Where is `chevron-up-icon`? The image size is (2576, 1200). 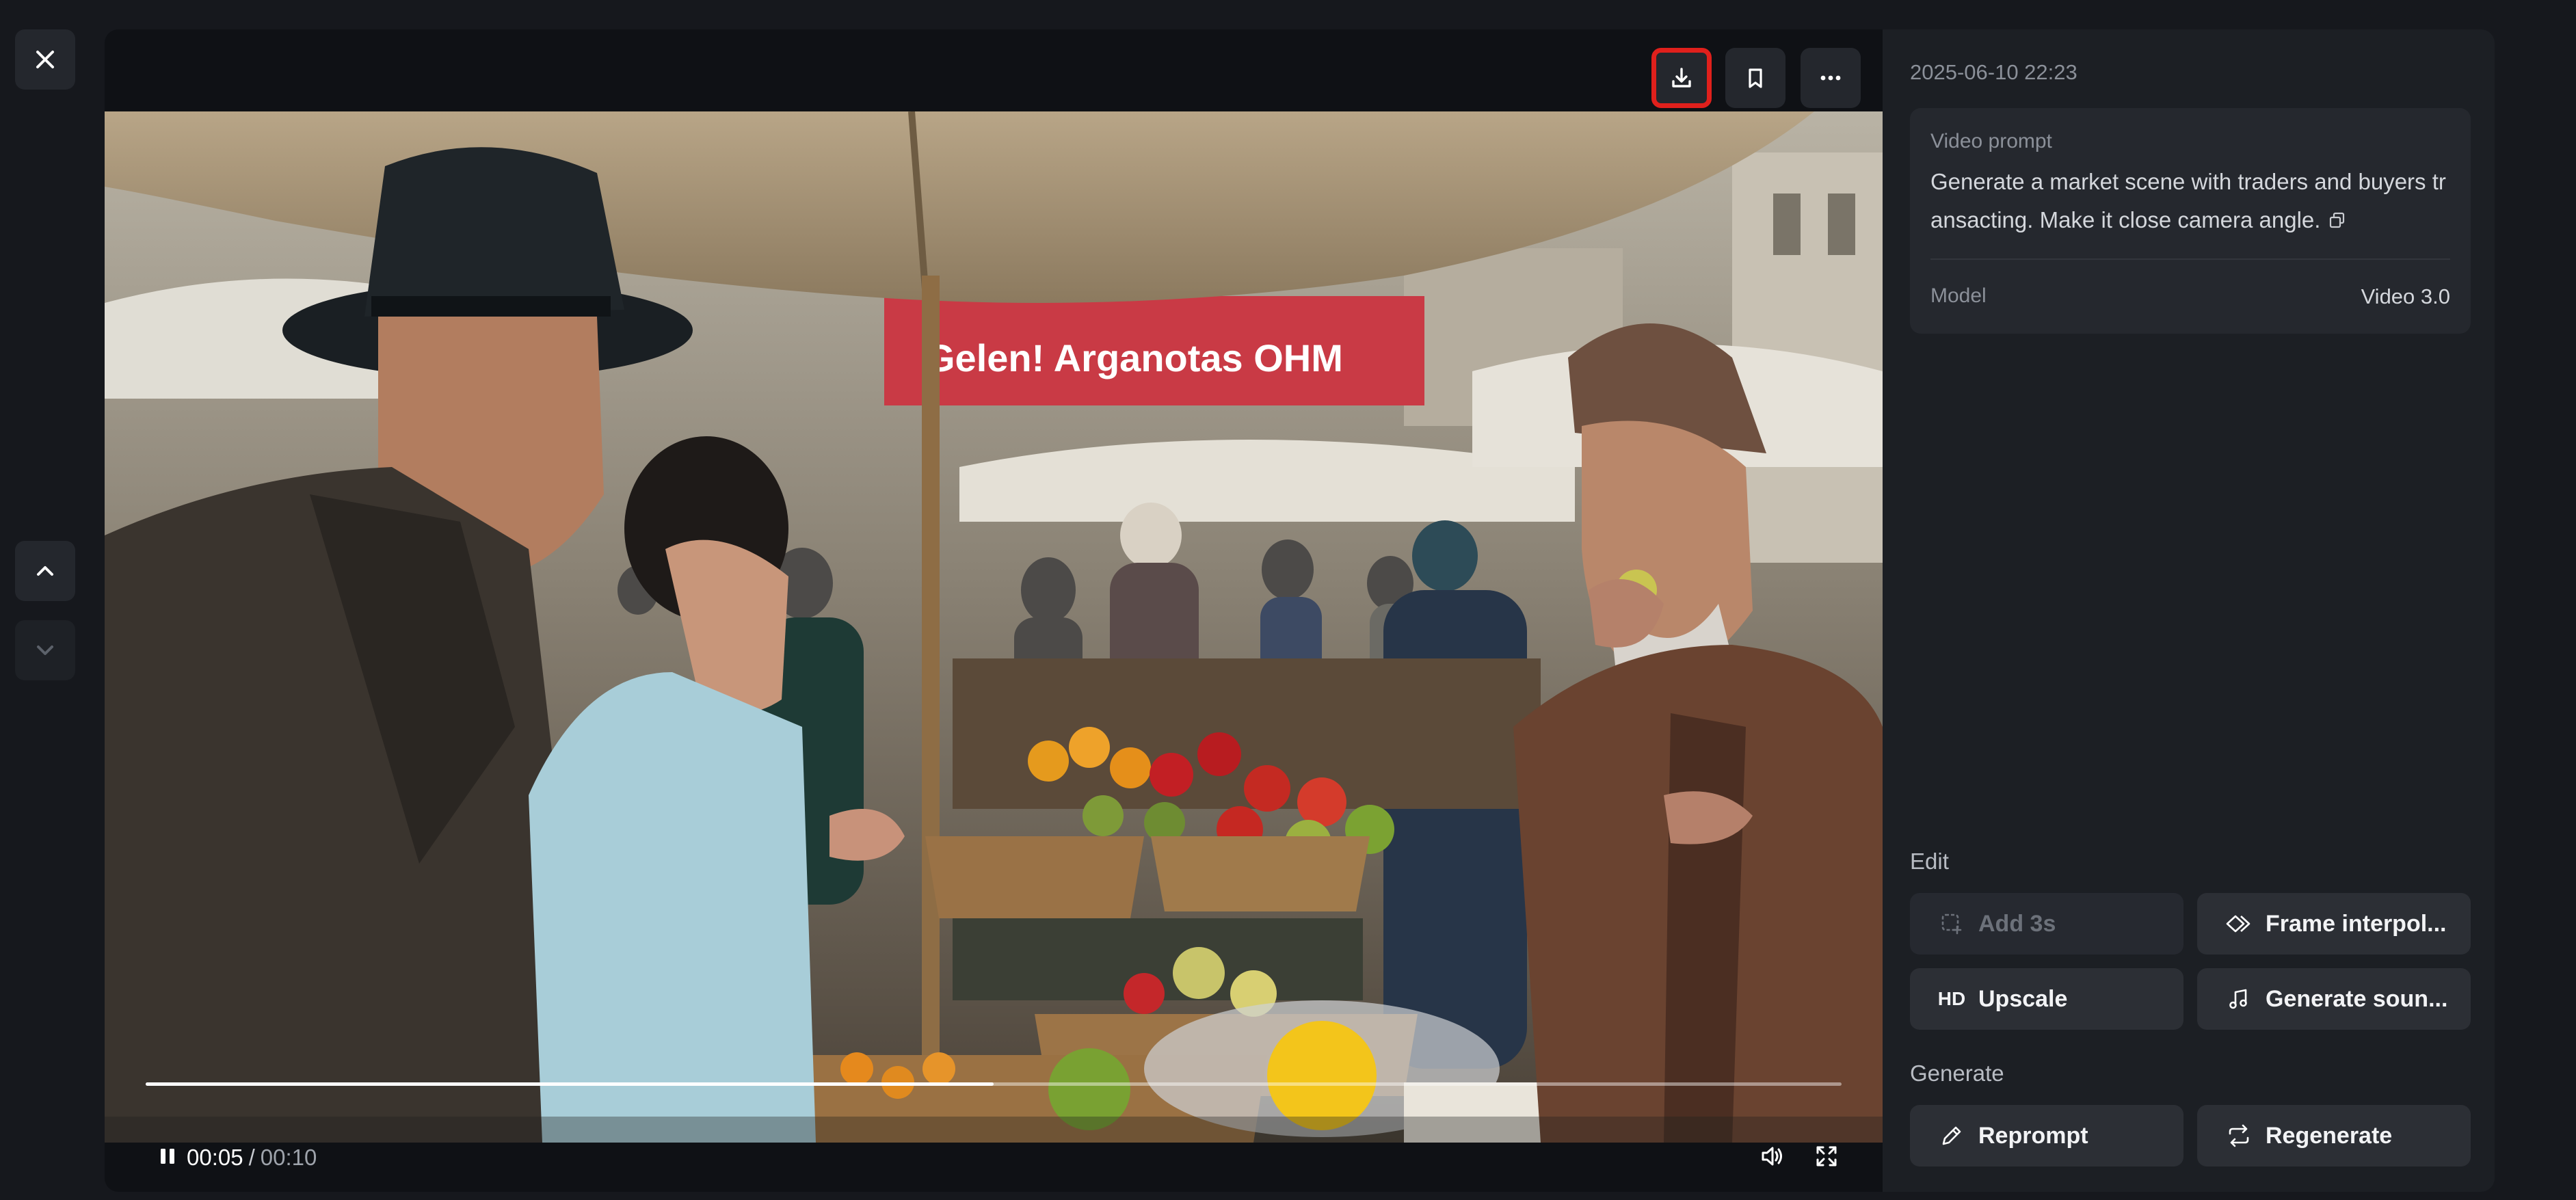 chevron-up-icon is located at coordinates (45, 571).